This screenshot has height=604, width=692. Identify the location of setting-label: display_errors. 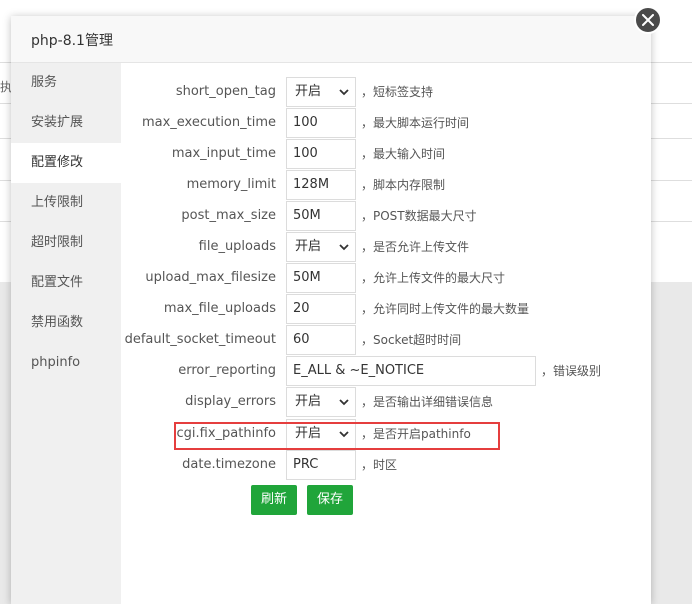
(230, 401).